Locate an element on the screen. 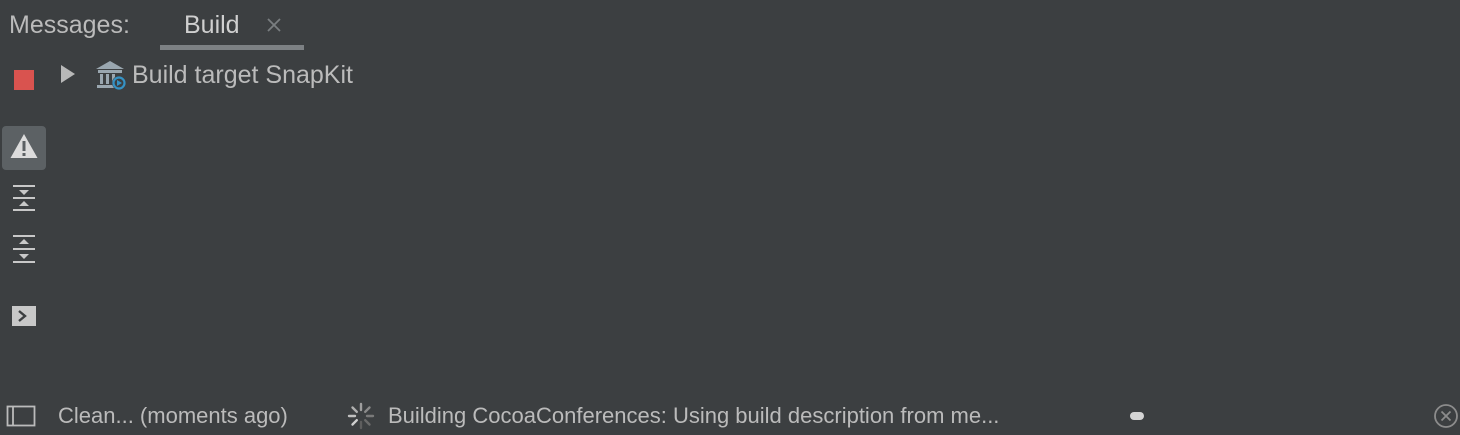  console-icon is located at coordinates (24, 318).